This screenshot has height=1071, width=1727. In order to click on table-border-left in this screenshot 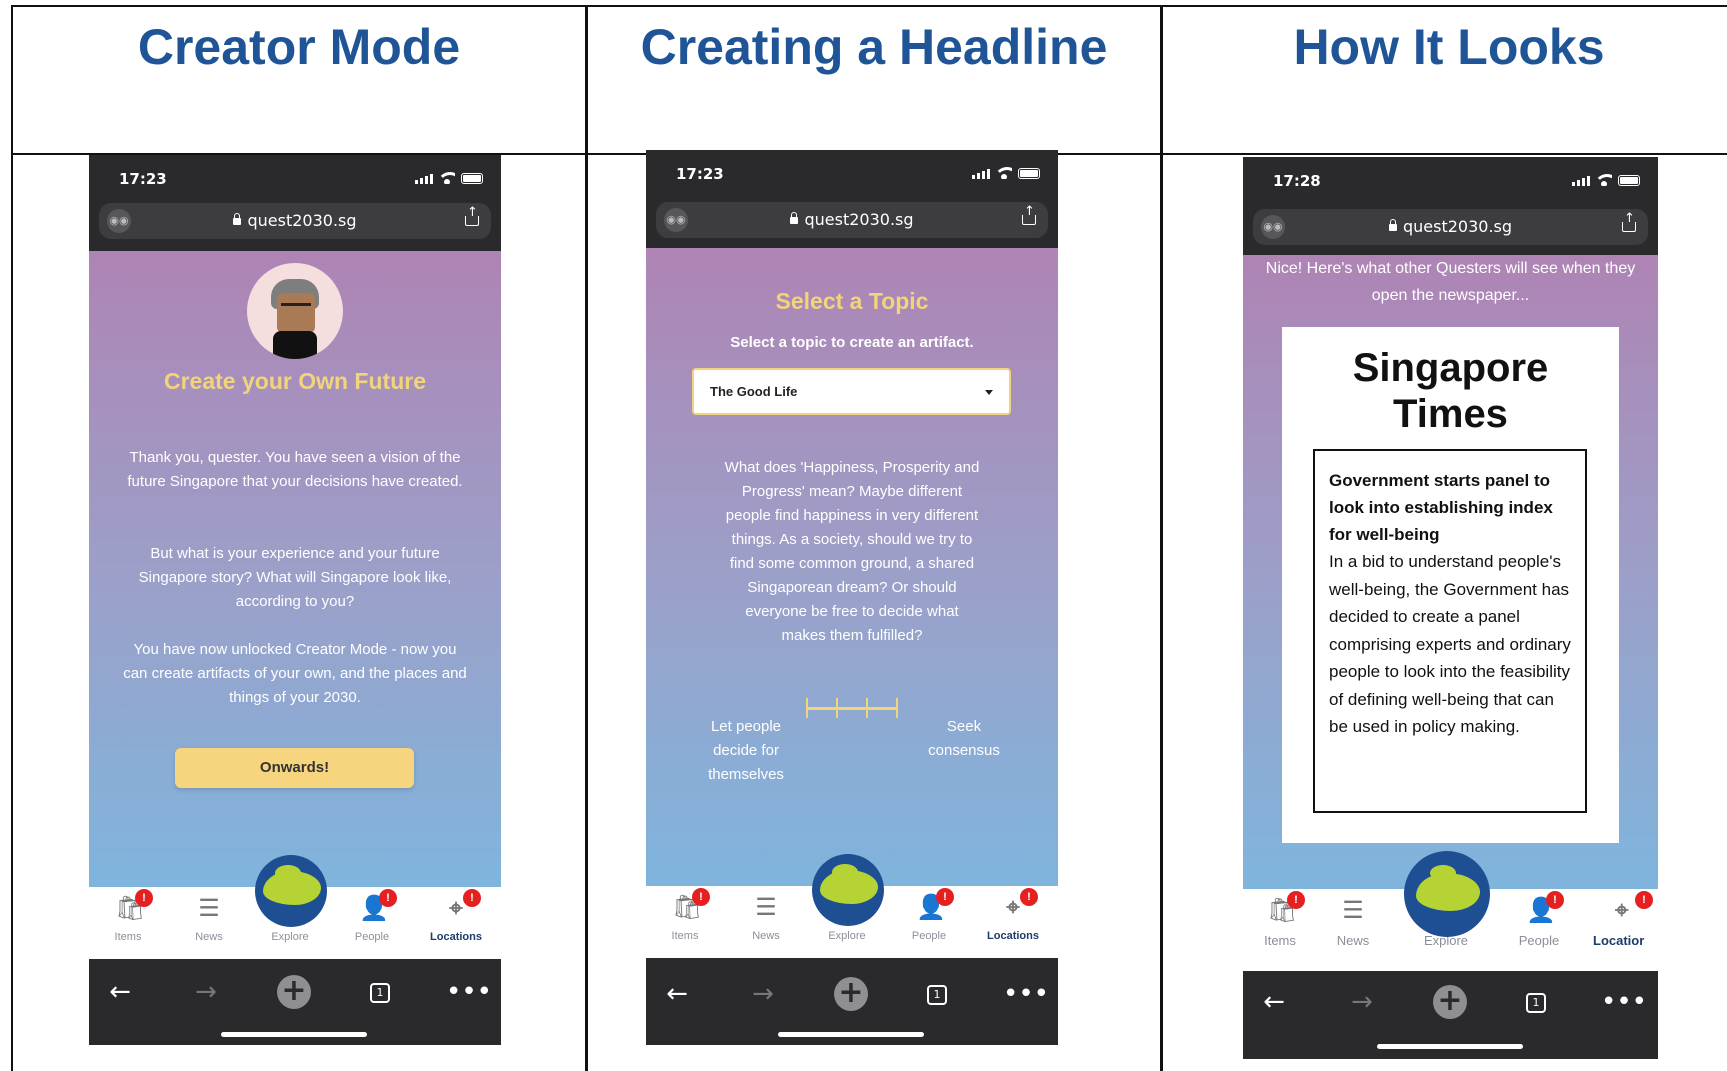, I will do `click(12, 538)`.